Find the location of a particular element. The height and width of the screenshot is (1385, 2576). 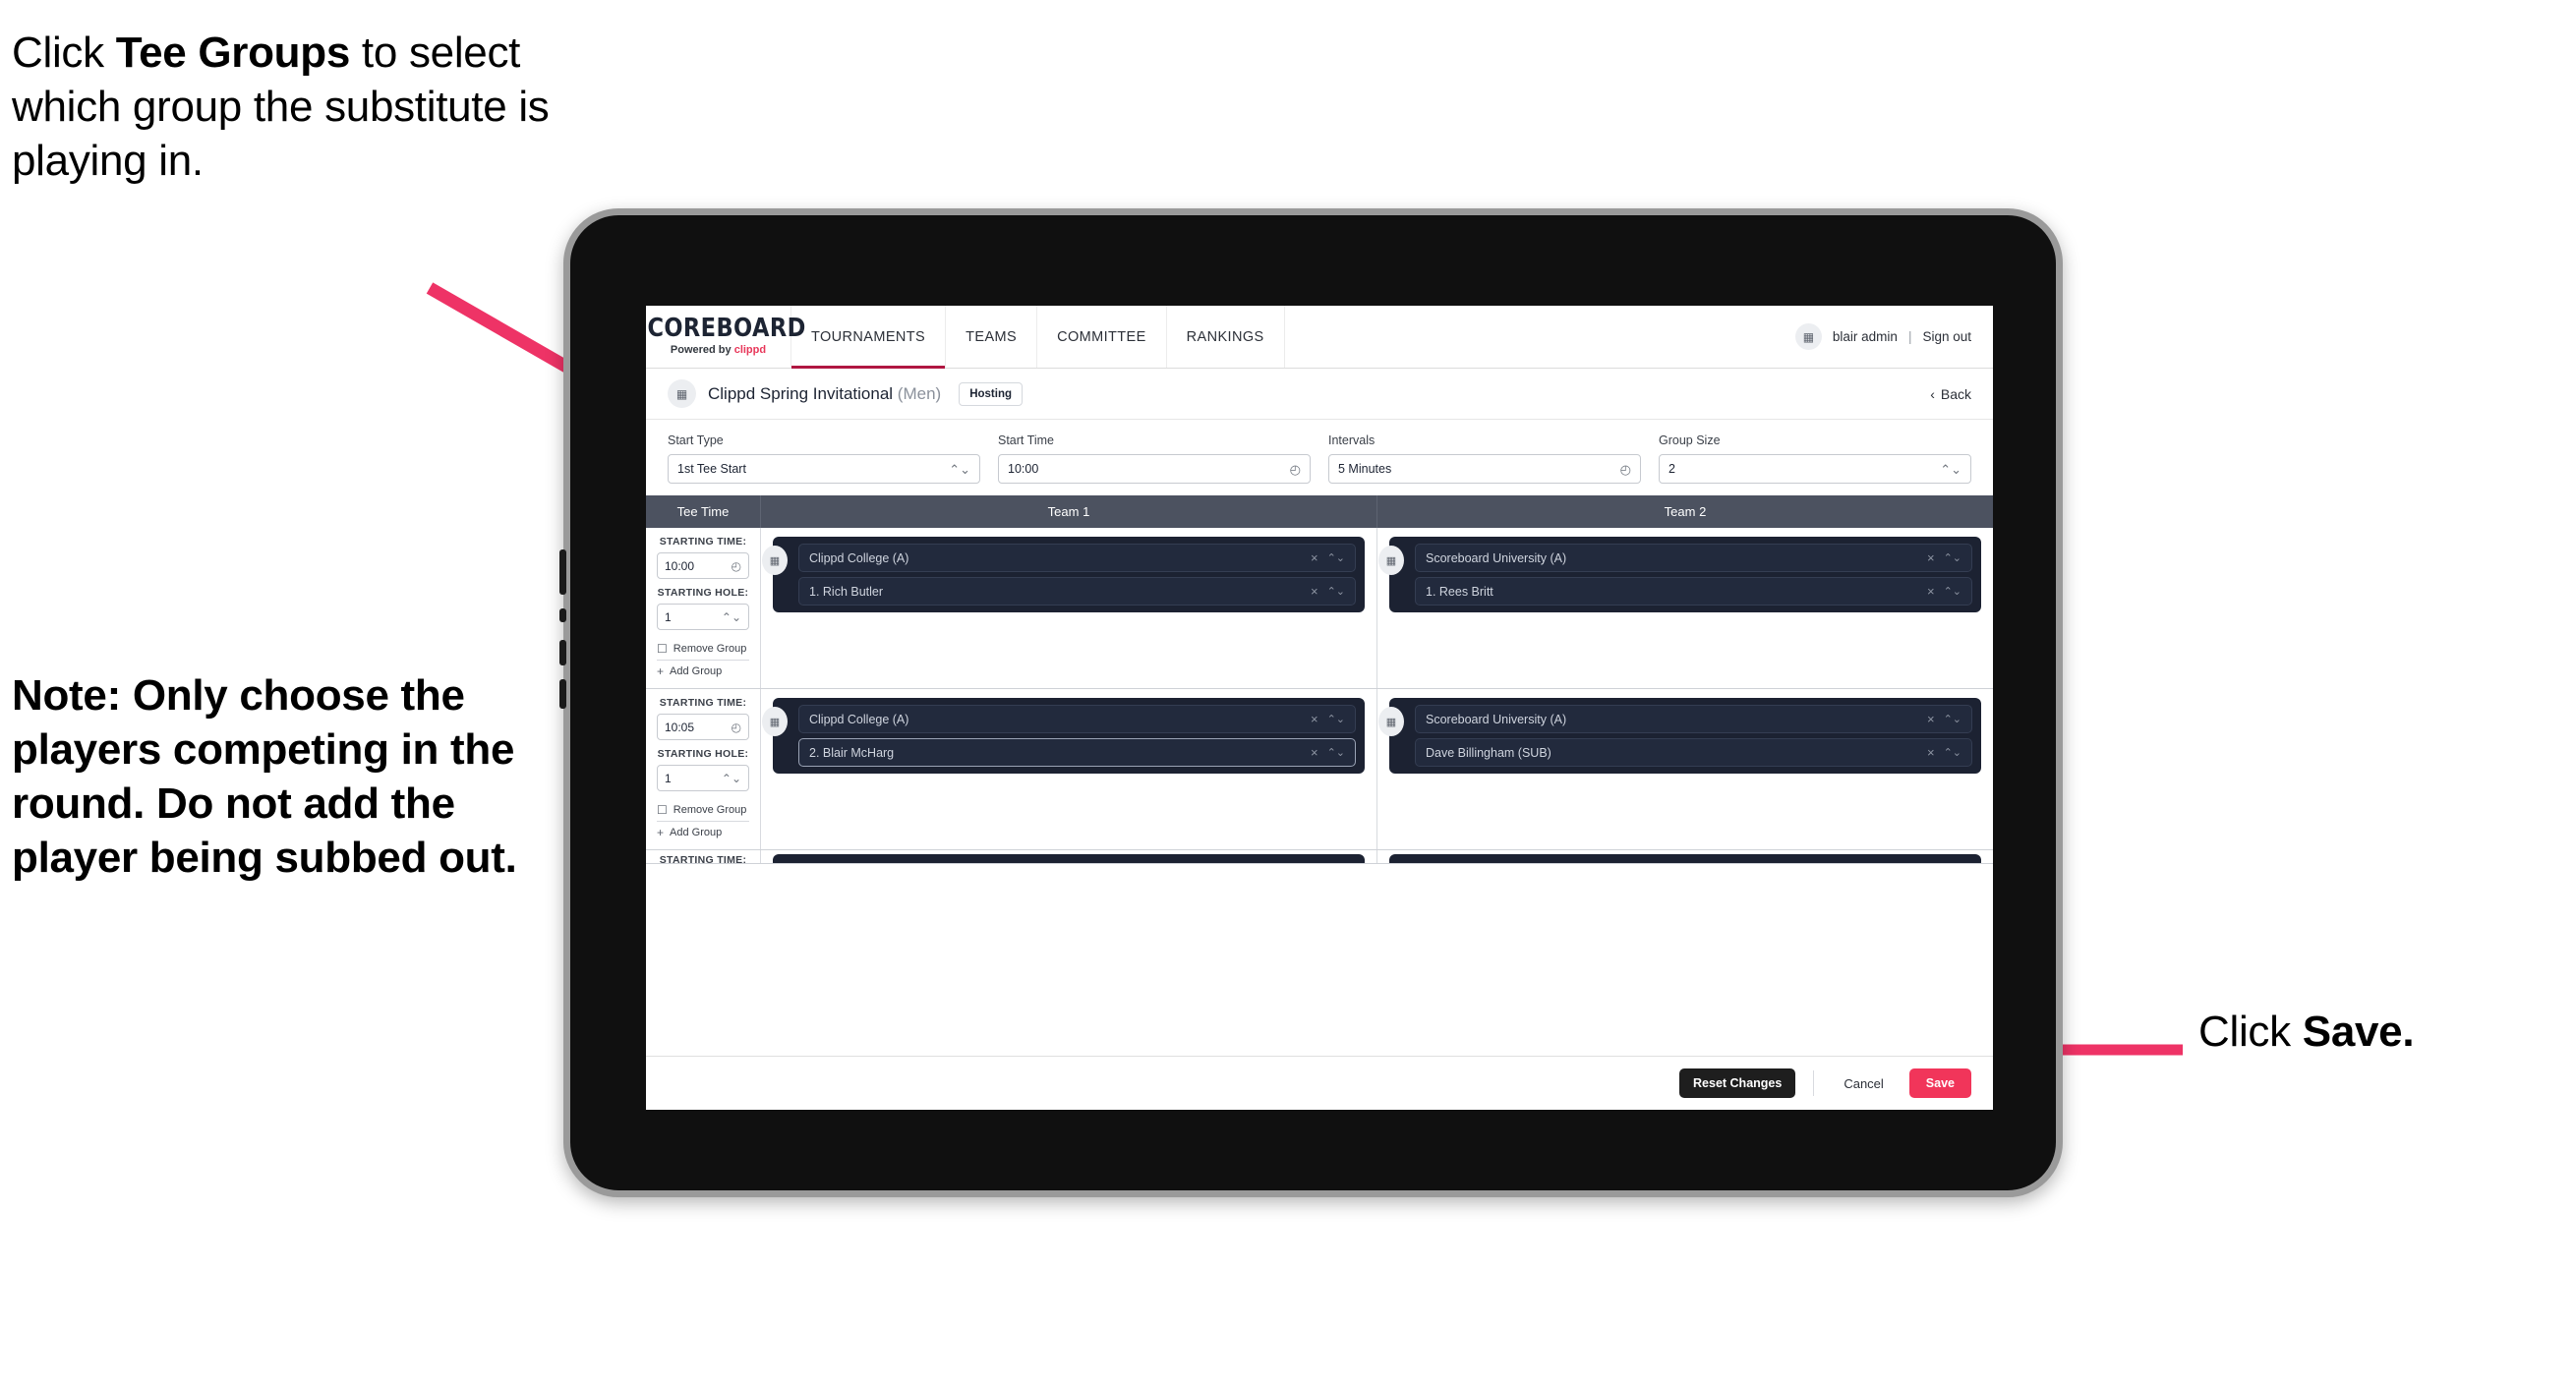

group-size-stepper: 2 ⌃⌄ is located at coordinates (1815, 469).